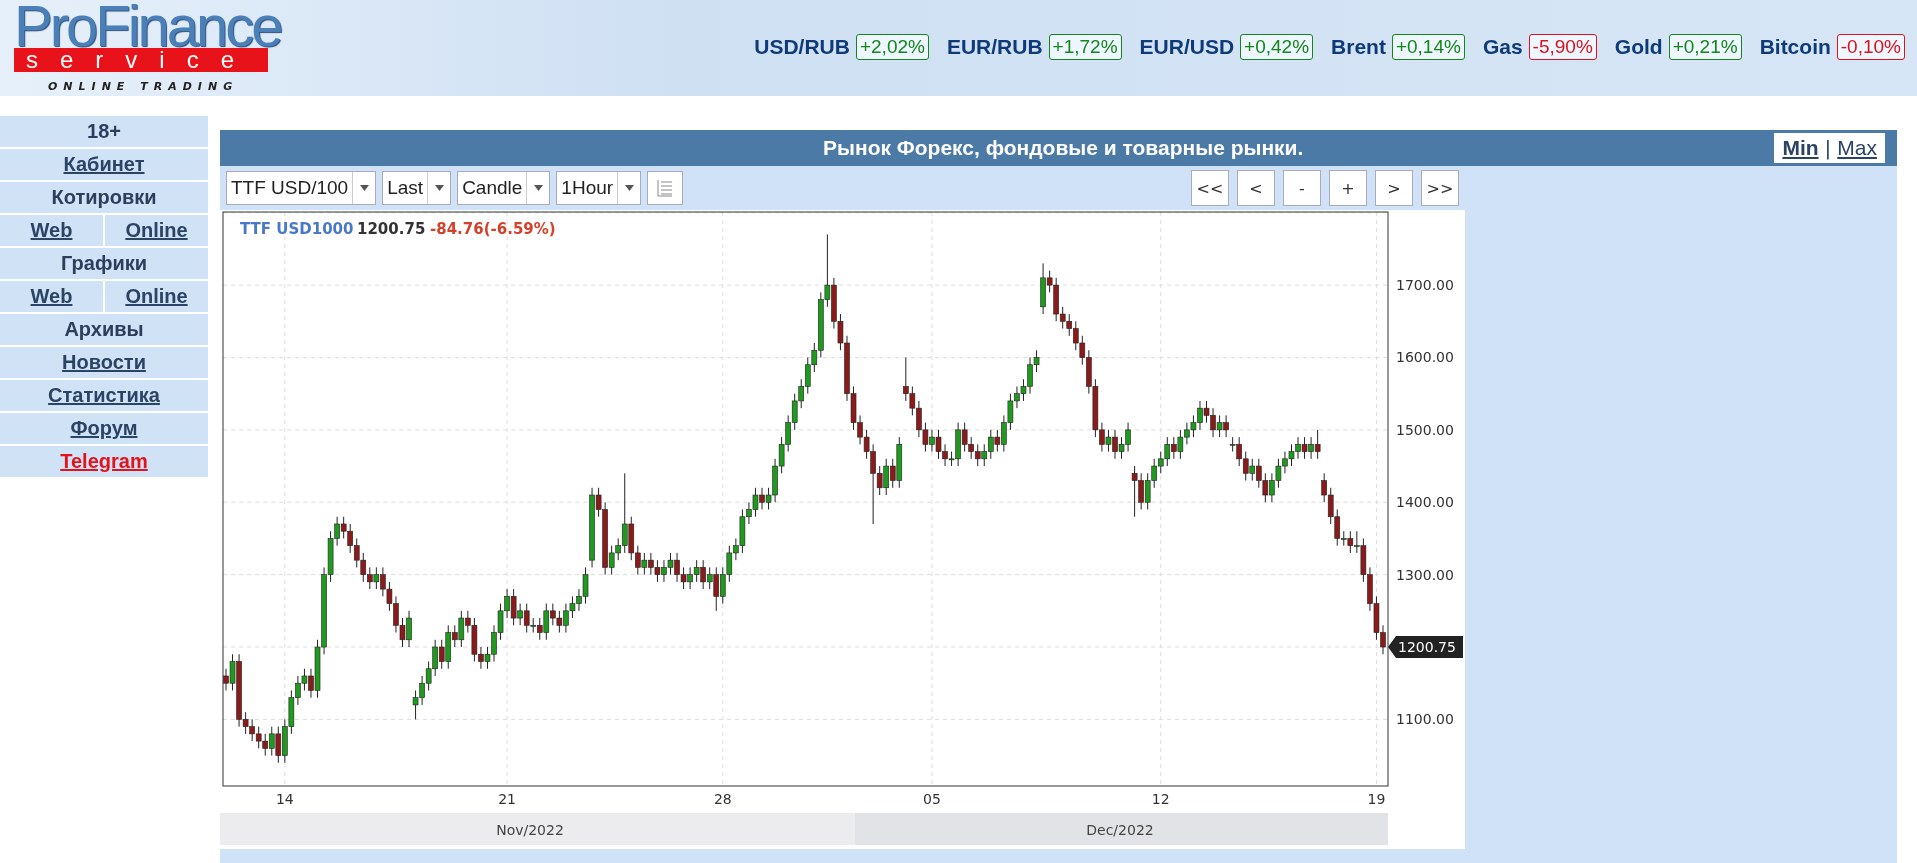 Image resolution: width=1917 pixels, height=863 pixels. What do you see at coordinates (1425, 647) in the screenshot?
I see `price-tag: 1200.75` at bounding box center [1425, 647].